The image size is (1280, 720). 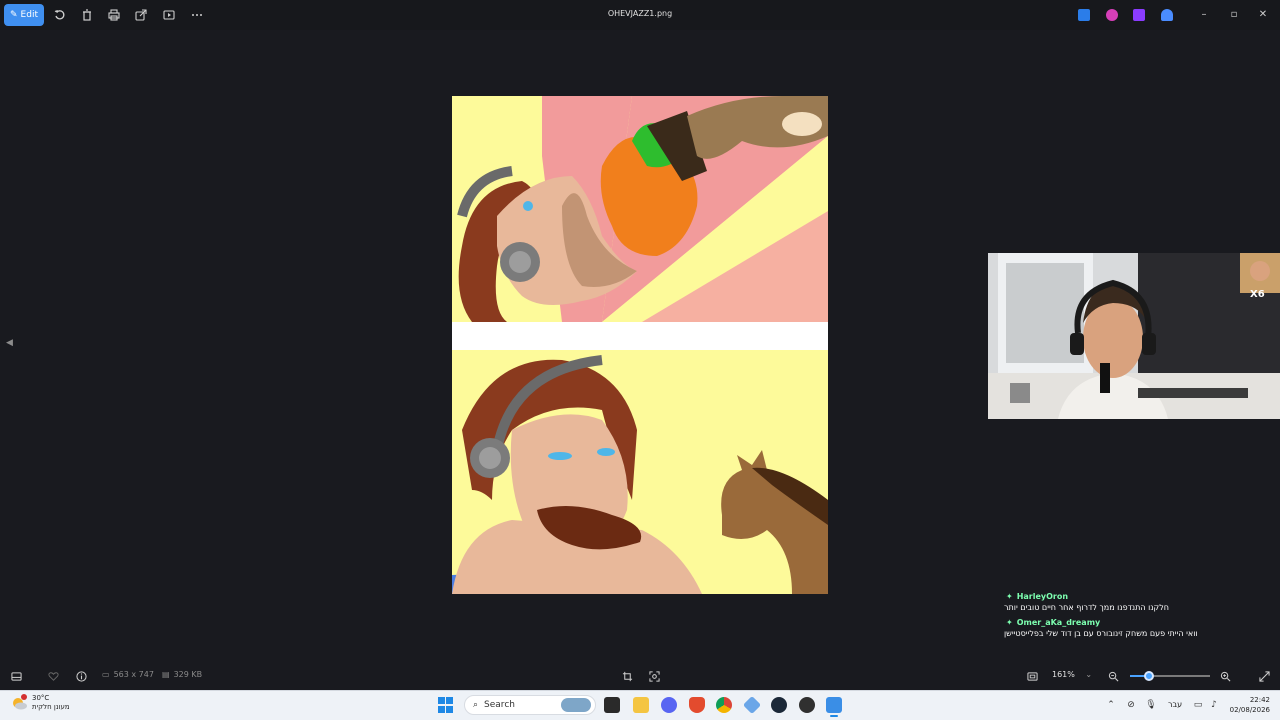 What do you see at coordinates (612, 705) in the screenshot?
I see `task-view-icon` at bounding box center [612, 705].